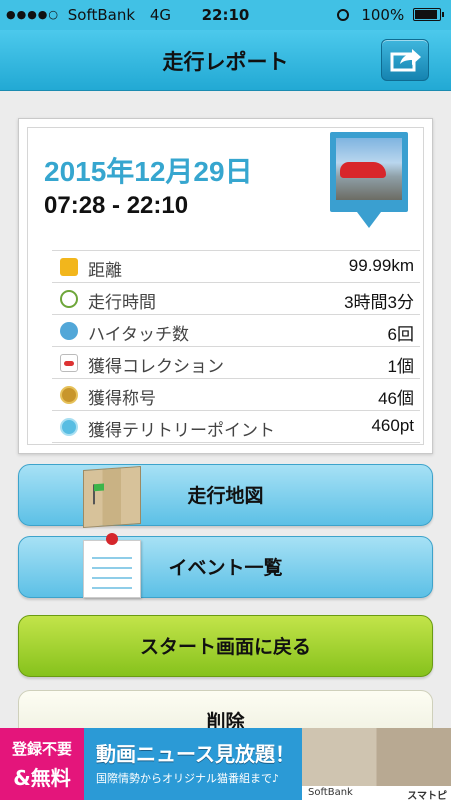 The image size is (451, 800). What do you see at coordinates (392, 425) in the screenshot?
I see `stat-value: 460pt` at bounding box center [392, 425].